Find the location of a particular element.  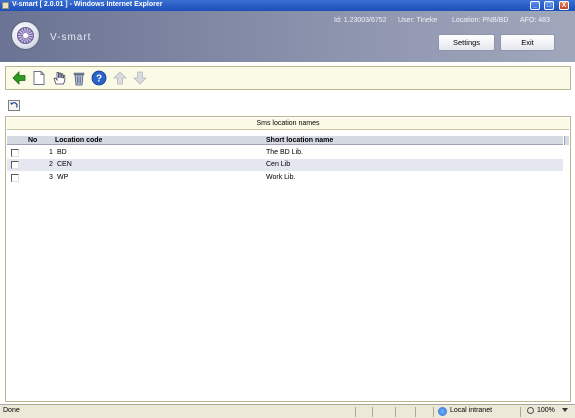

table-row: 2 CEN Cen Lib is located at coordinates (285, 165).